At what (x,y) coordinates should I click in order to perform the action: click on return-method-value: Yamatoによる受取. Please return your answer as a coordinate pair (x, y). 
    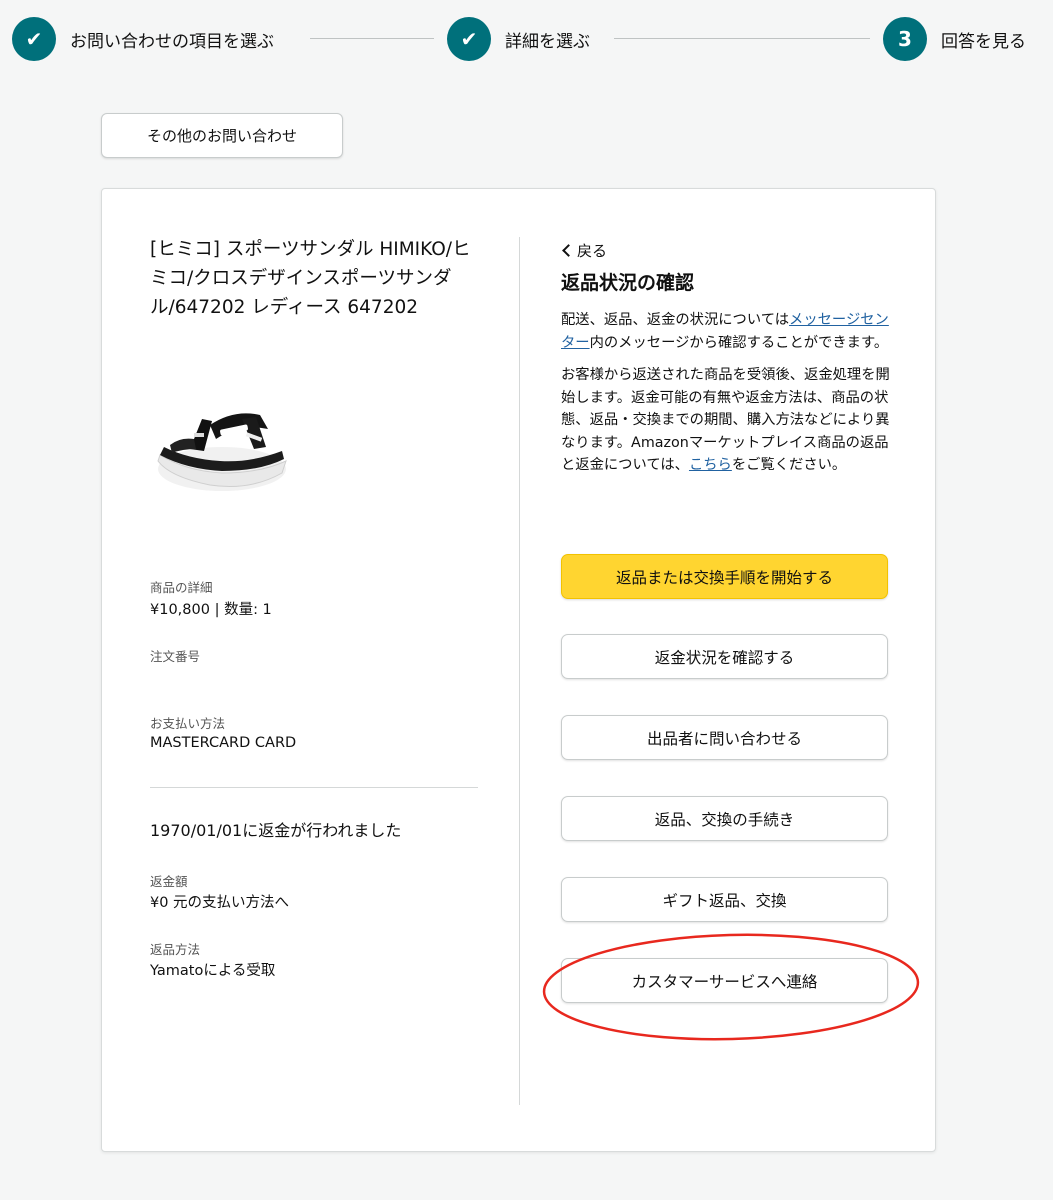
    Looking at the image, I should click on (213, 971).